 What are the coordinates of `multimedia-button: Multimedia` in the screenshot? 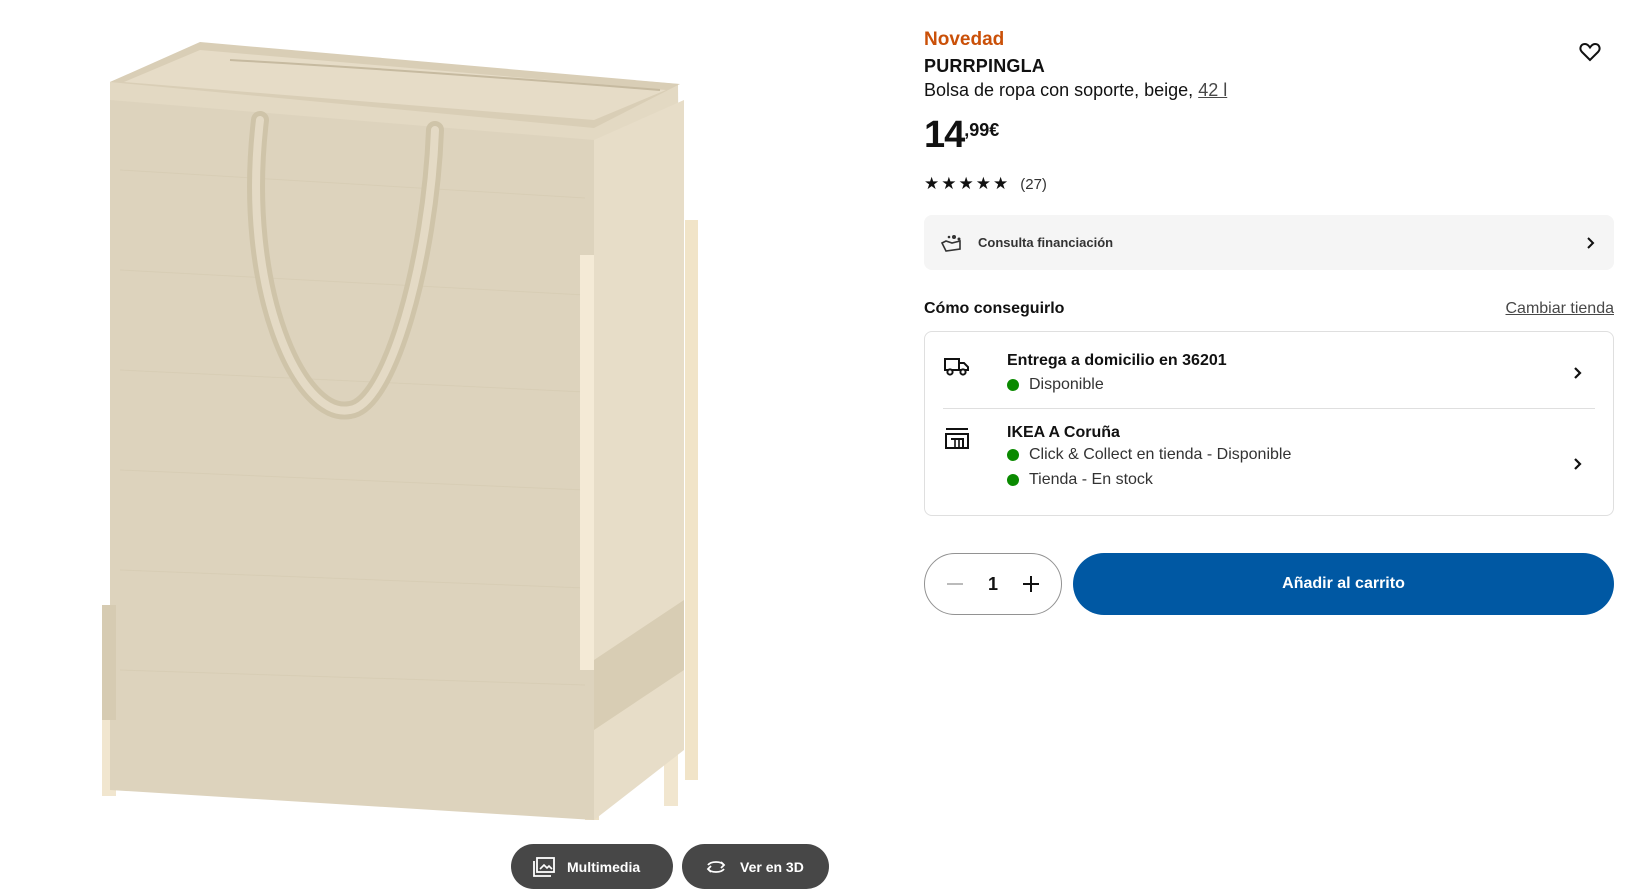 It's located at (592, 866).